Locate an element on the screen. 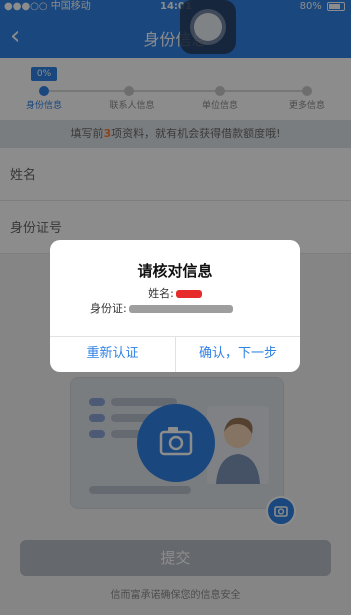 This screenshot has width=351, height=615. dialog-id-label: 身份证: is located at coordinates (108, 308).